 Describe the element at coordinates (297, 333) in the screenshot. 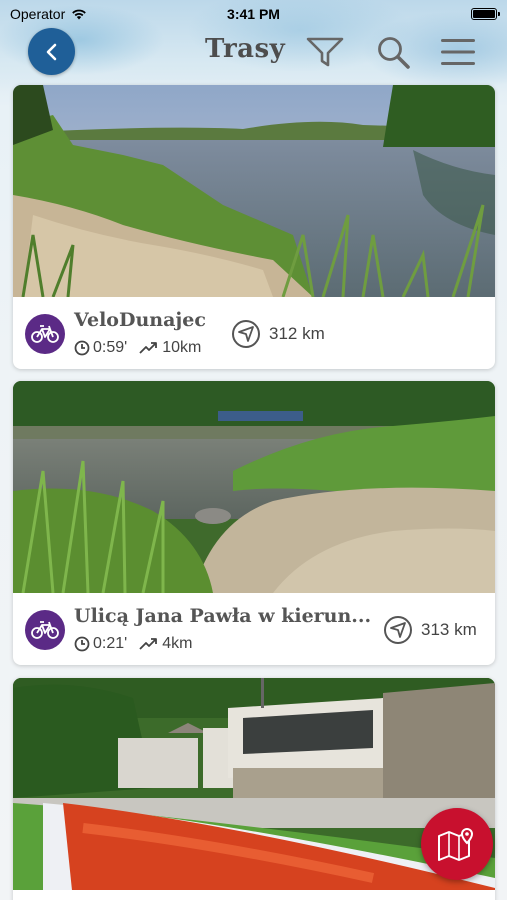

I see `distance-value: 312 km` at that location.